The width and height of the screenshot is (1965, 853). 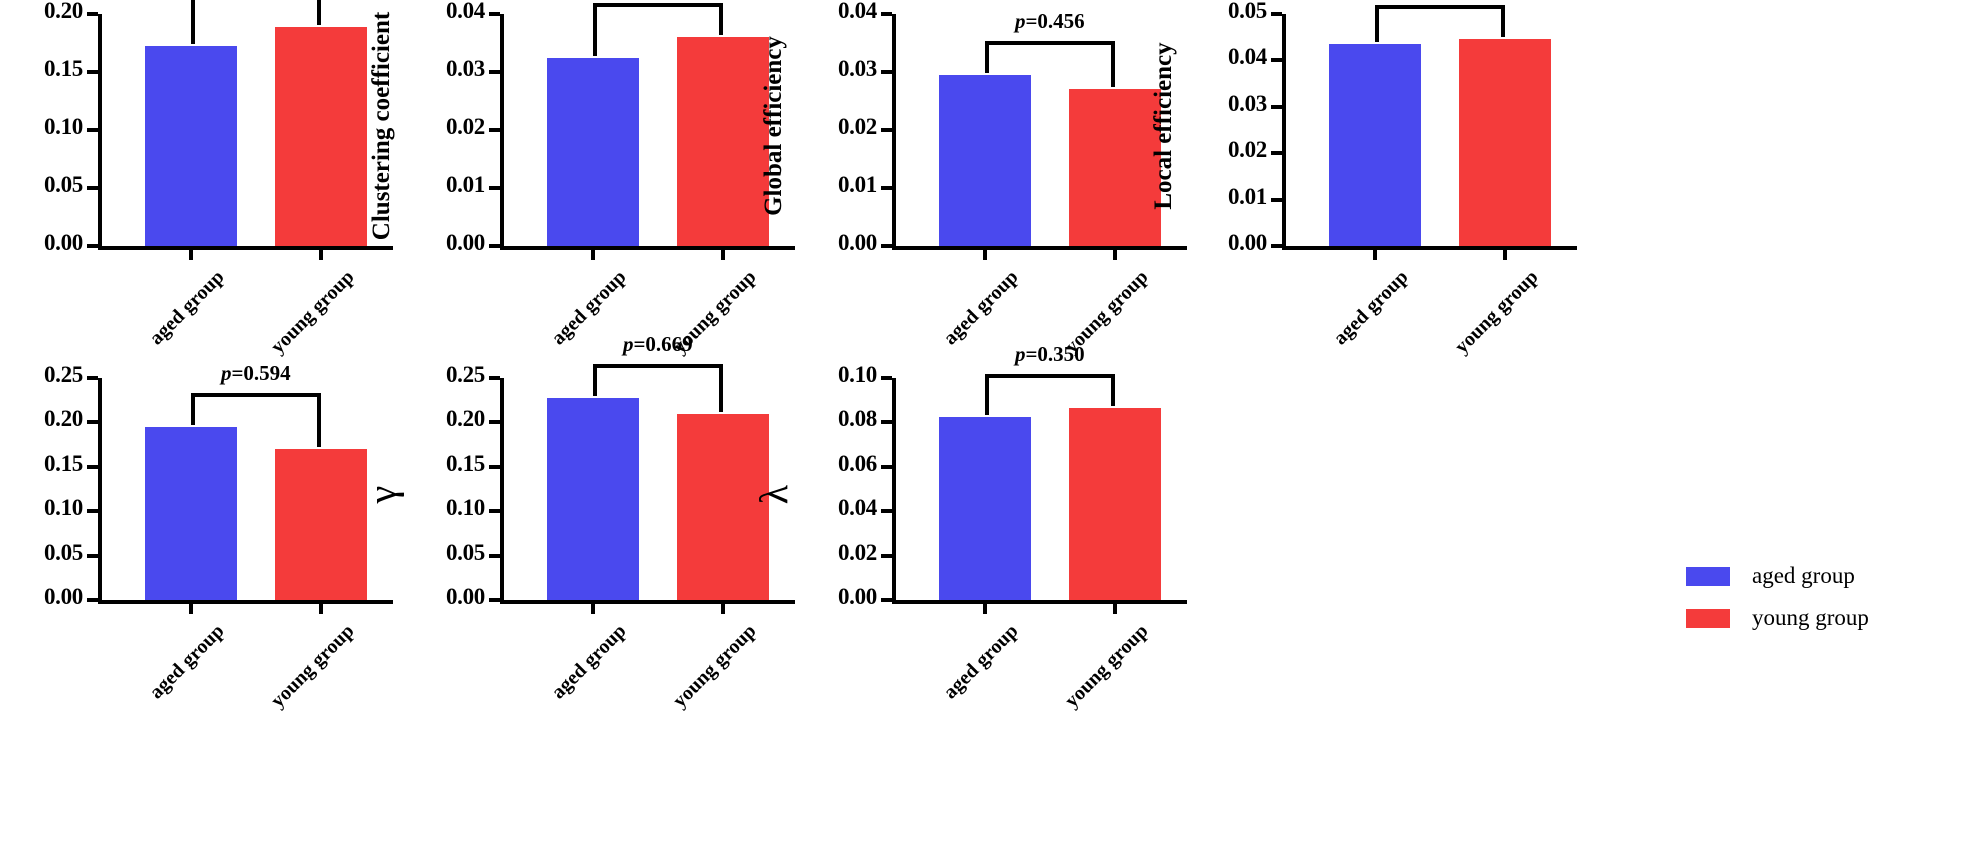 I want to click on legend-item-young-group: young group, so click(x=1777, y=618).